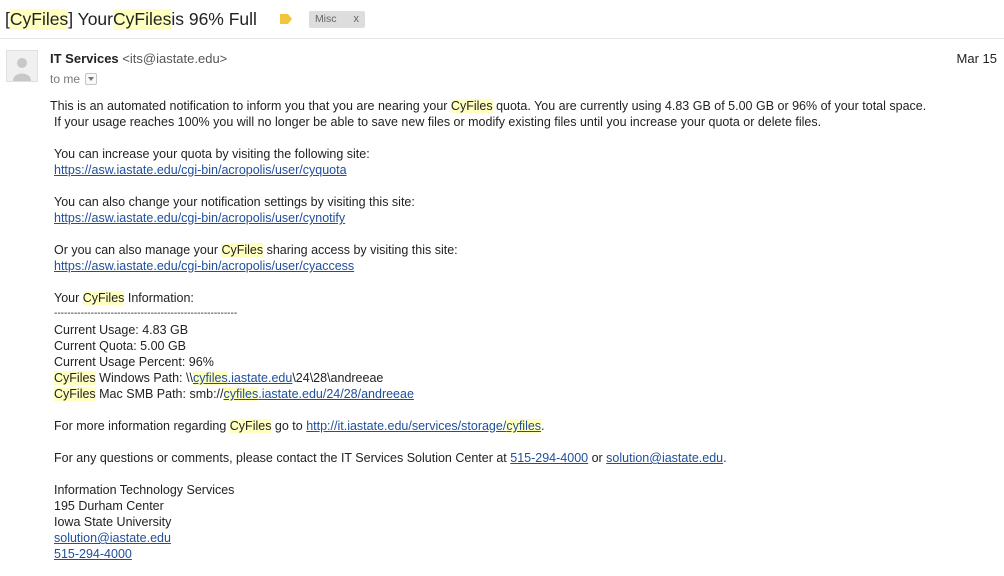  I want to click on more-highlight: CyFiles, so click(250, 426).